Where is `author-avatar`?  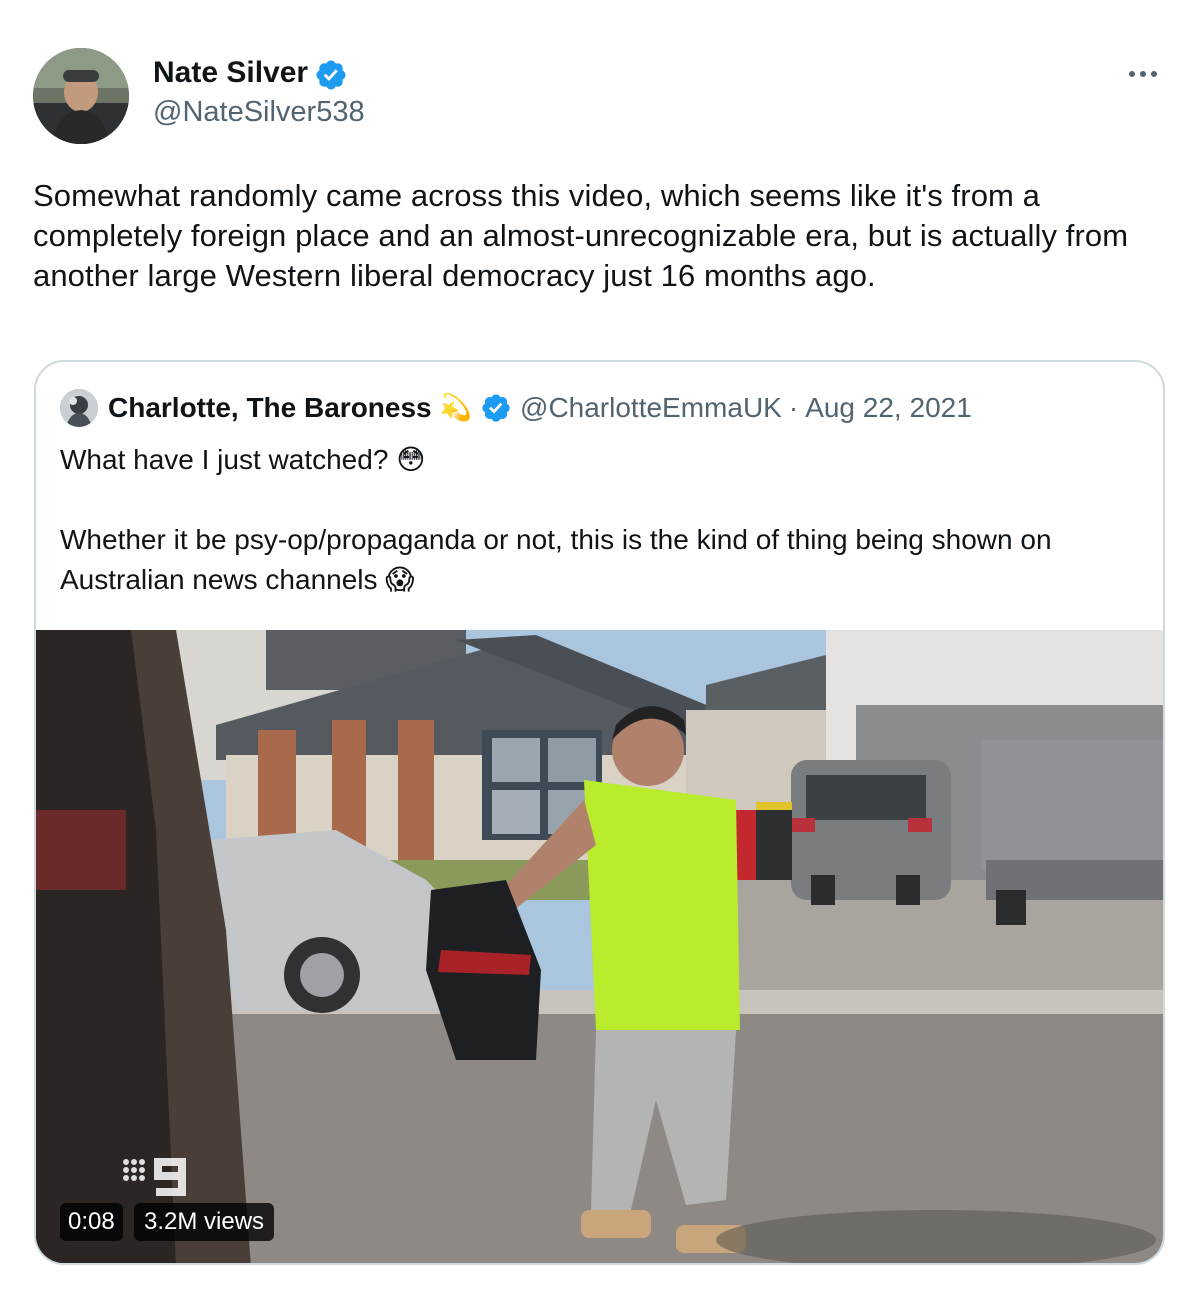
author-avatar is located at coordinates (81, 96).